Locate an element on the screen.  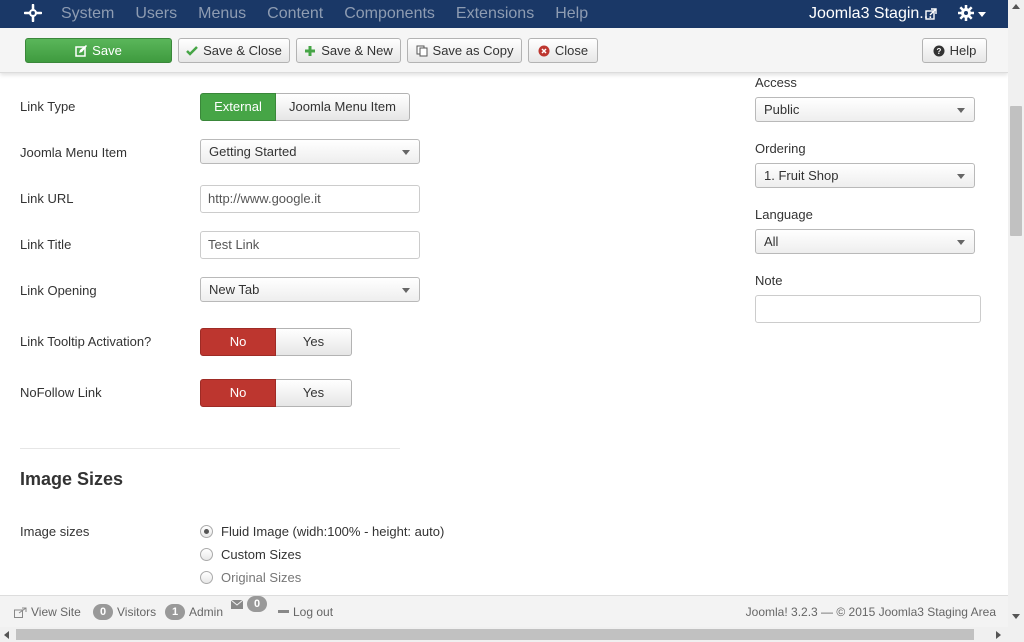
gear-icon is located at coordinates (966, 13).